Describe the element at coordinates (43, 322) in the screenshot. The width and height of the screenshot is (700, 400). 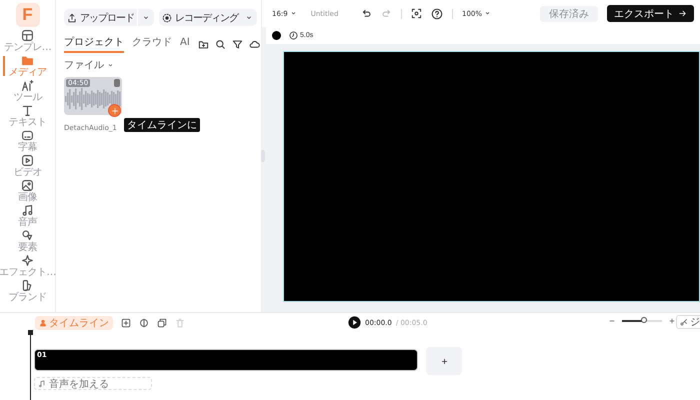
I see `person-icon` at that location.